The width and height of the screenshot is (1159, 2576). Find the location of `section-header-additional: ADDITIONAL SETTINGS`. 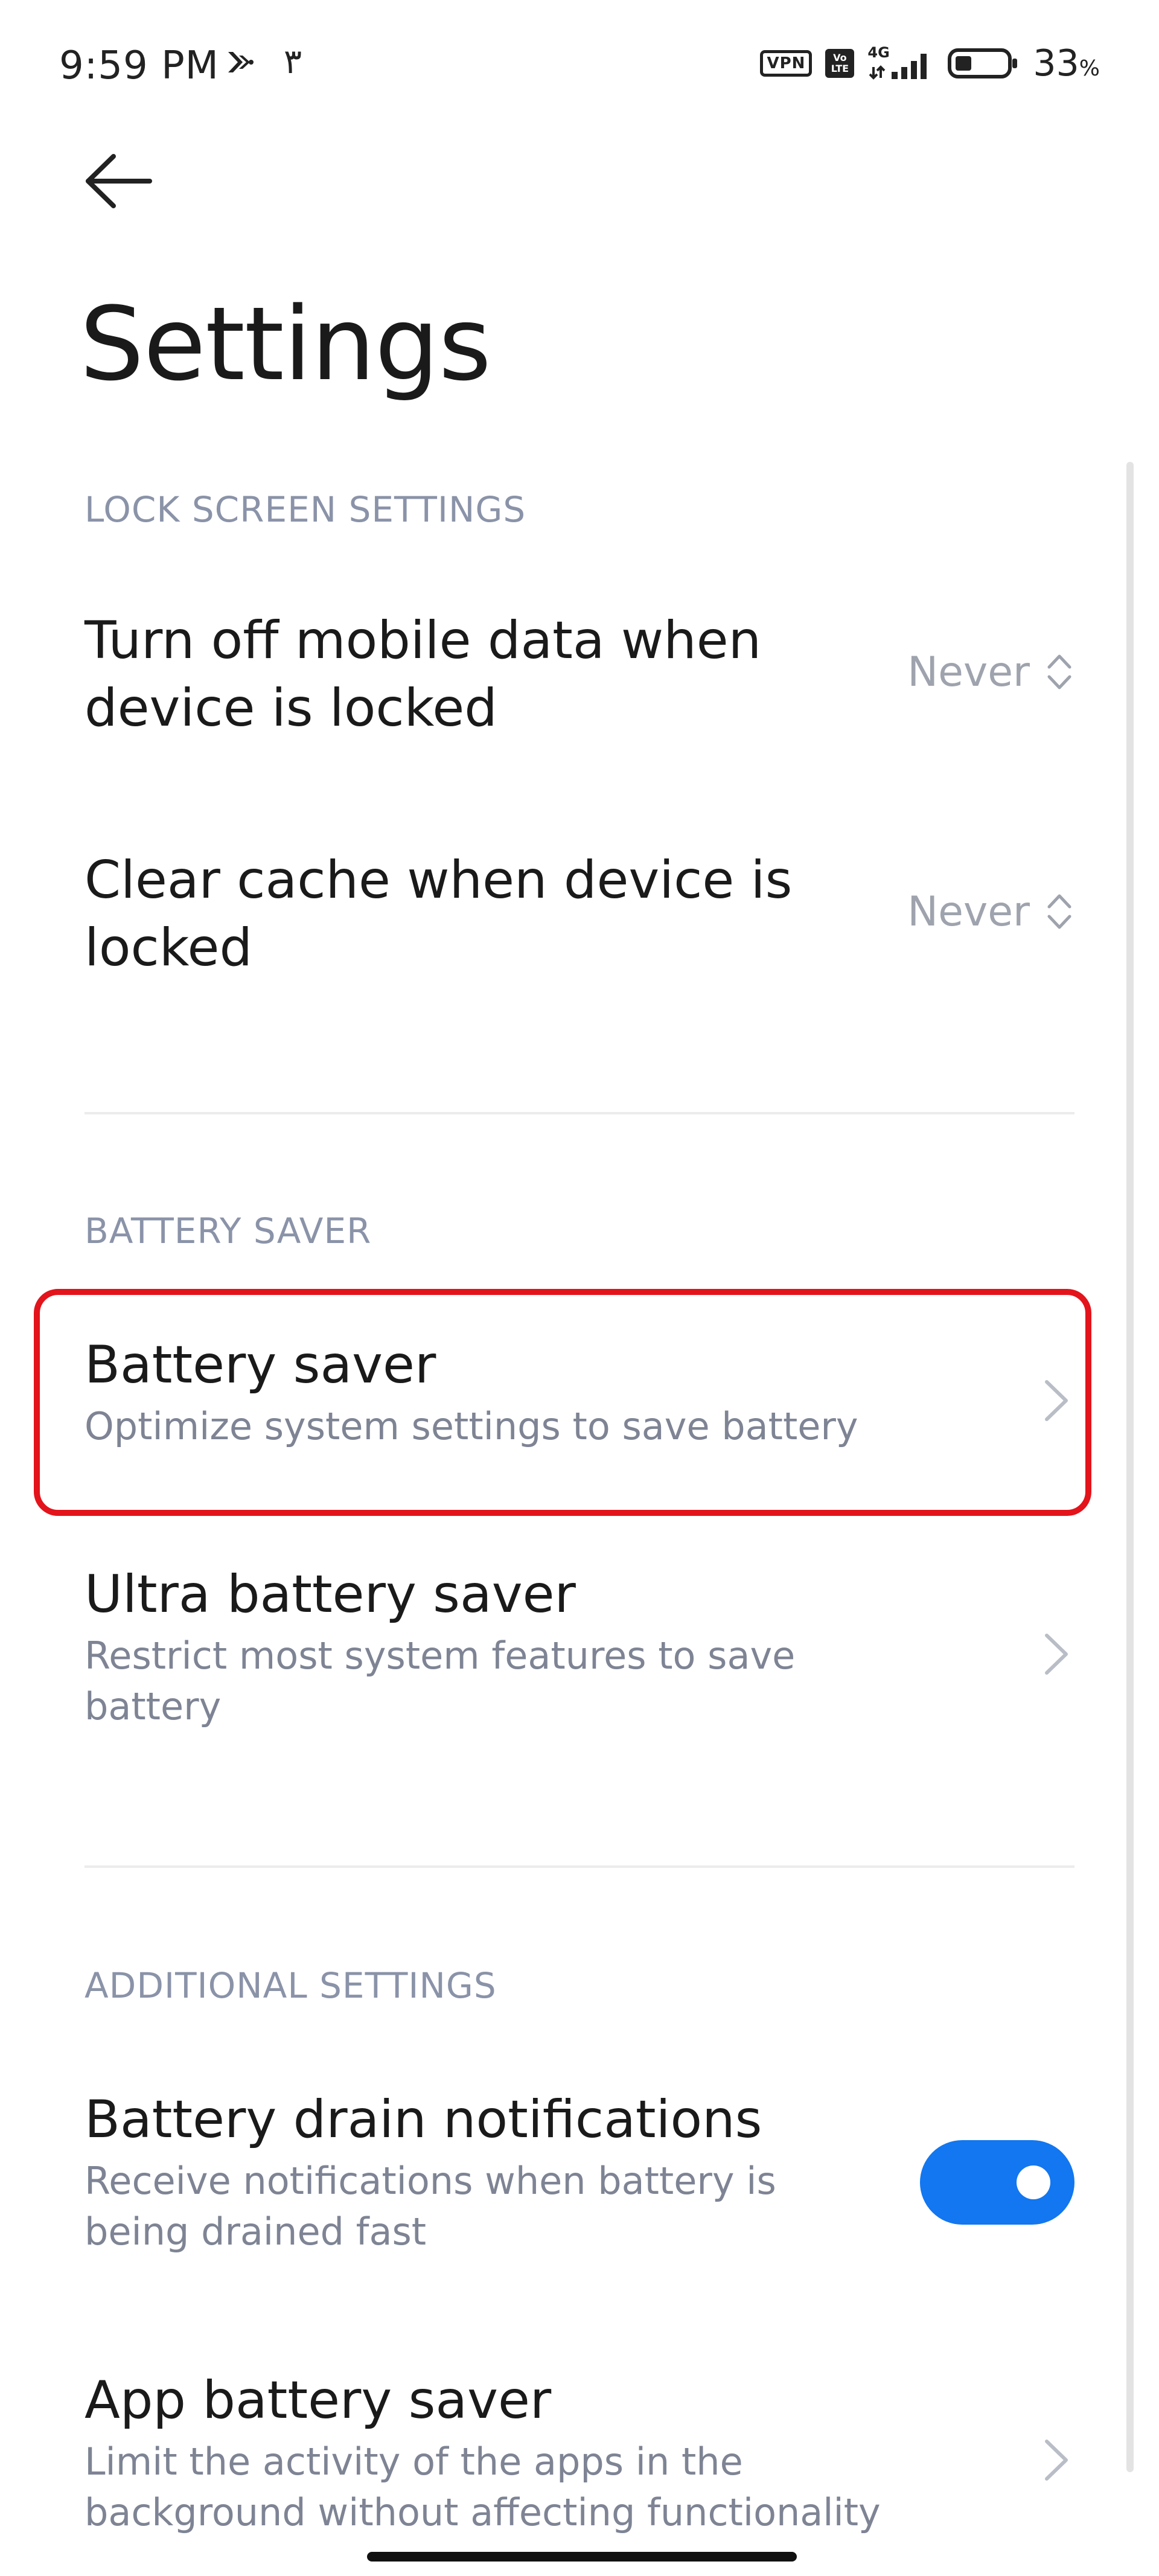

section-header-additional: ADDITIONAL SETTINGS is located at coordinates (291, 1986).